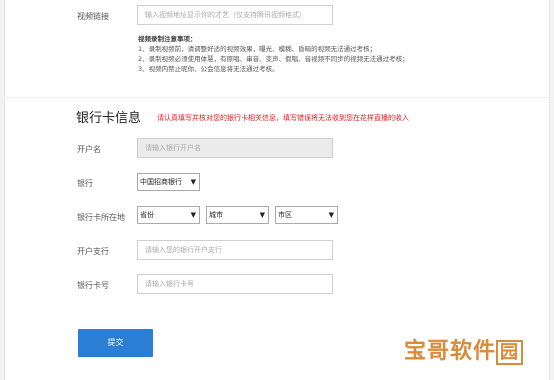 This screenshot has width=554, height=380. I want to click on bank-section-title: 银行卡信息, so click(109, 118).